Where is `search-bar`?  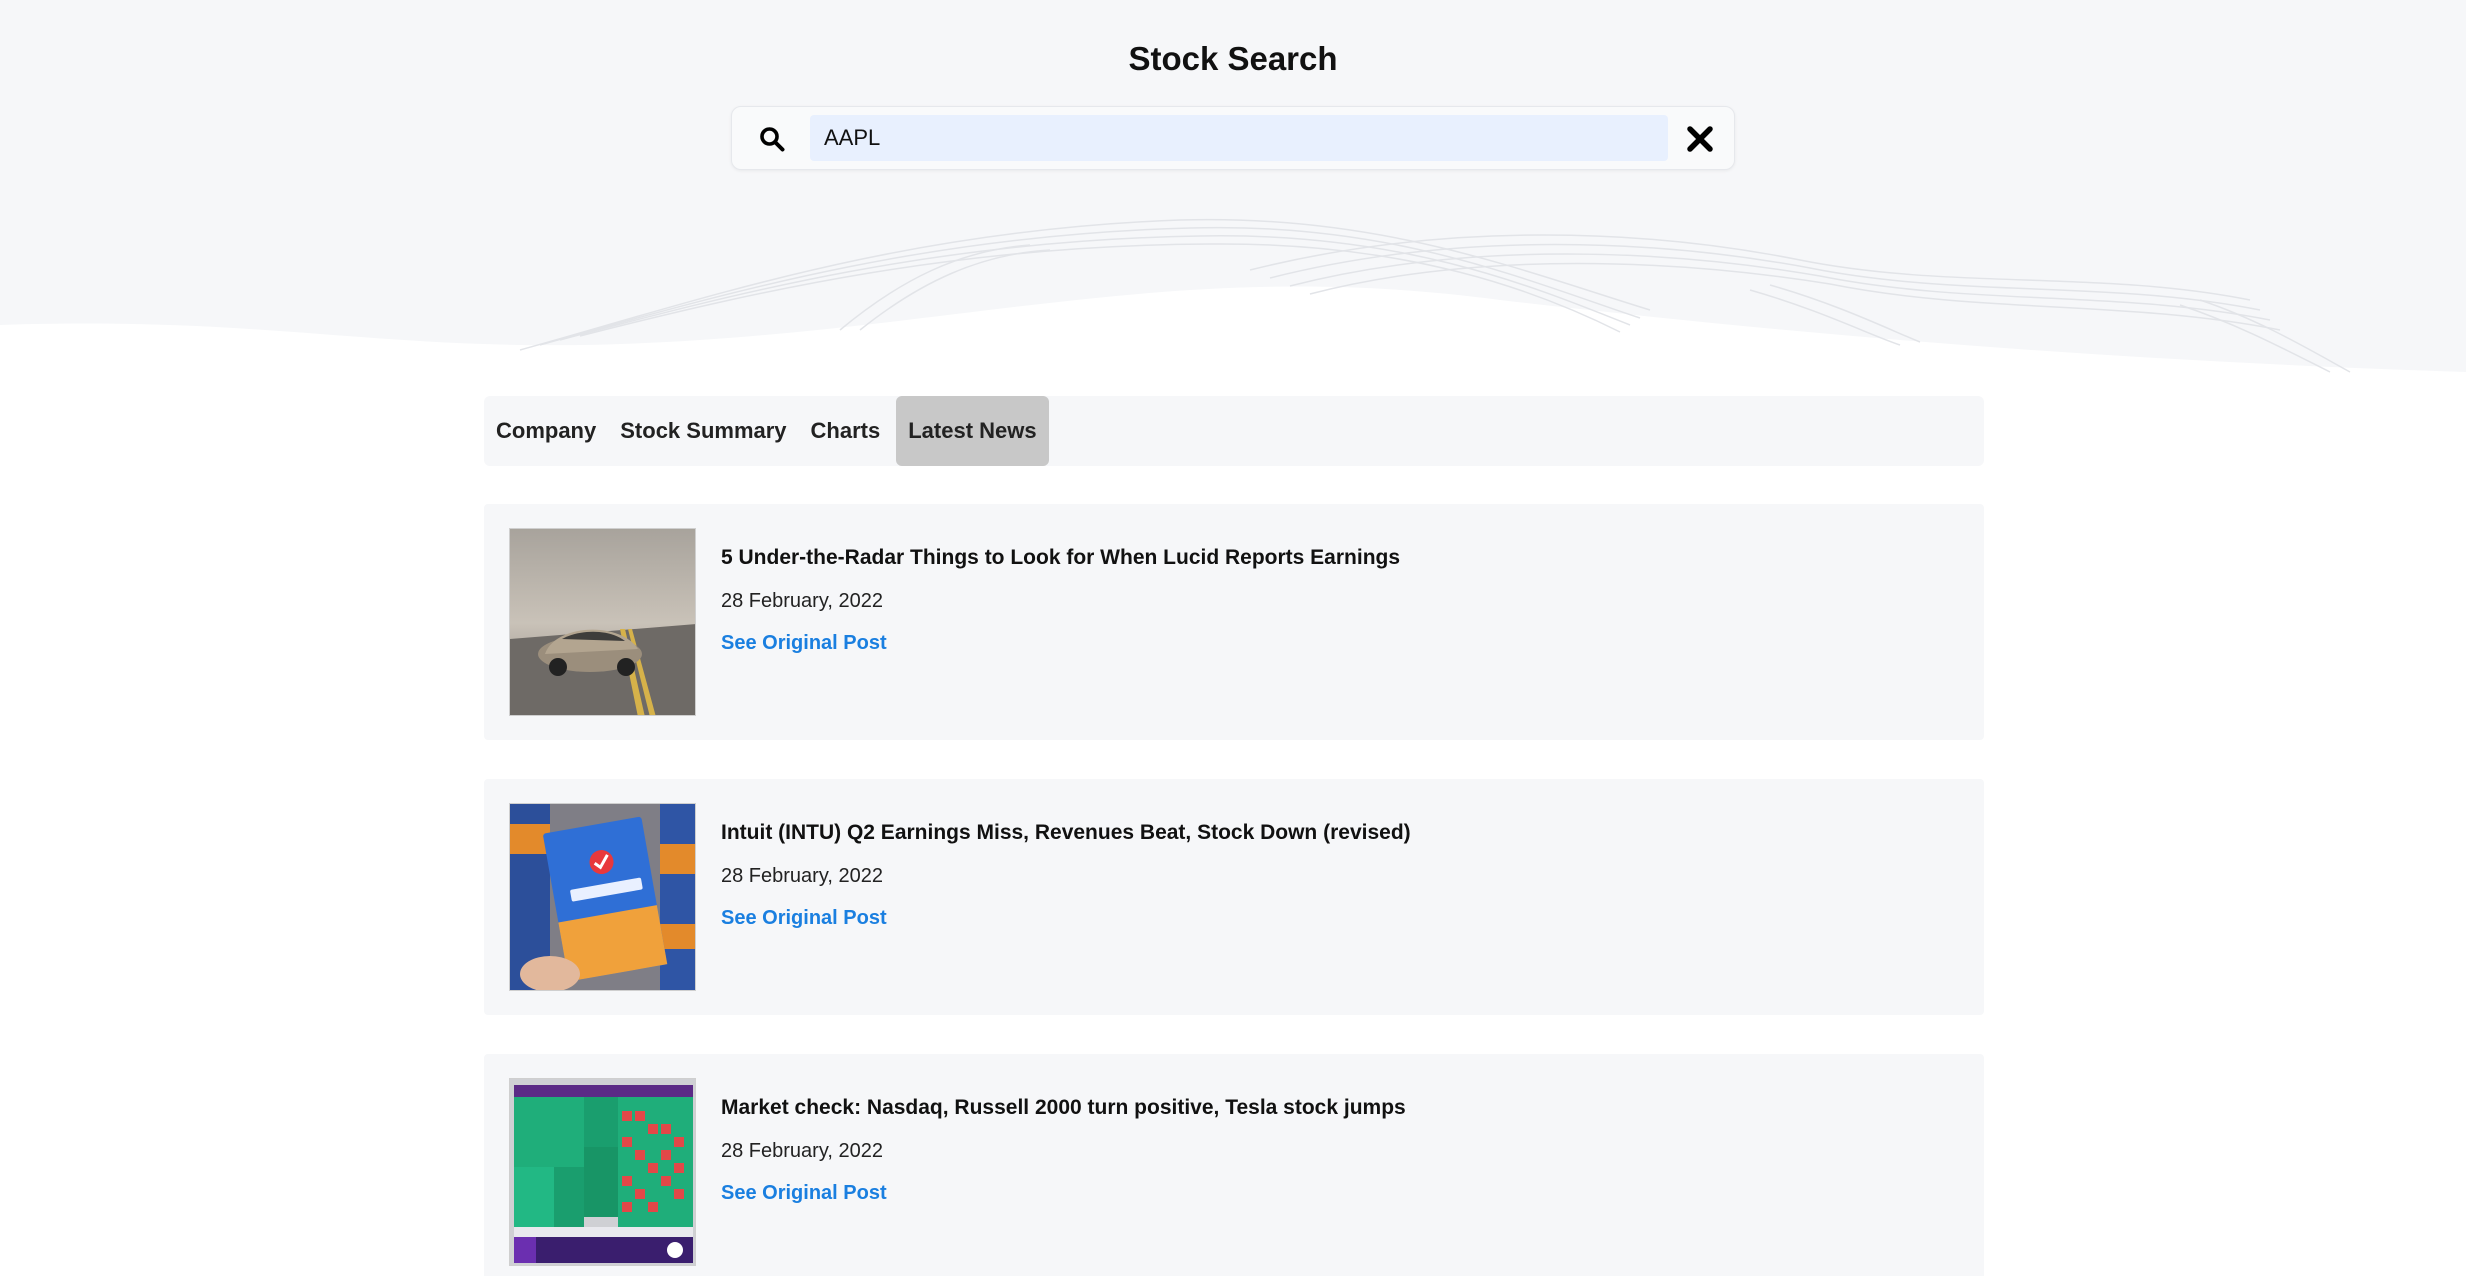
search-bar is located at coordinates (1233, 138).